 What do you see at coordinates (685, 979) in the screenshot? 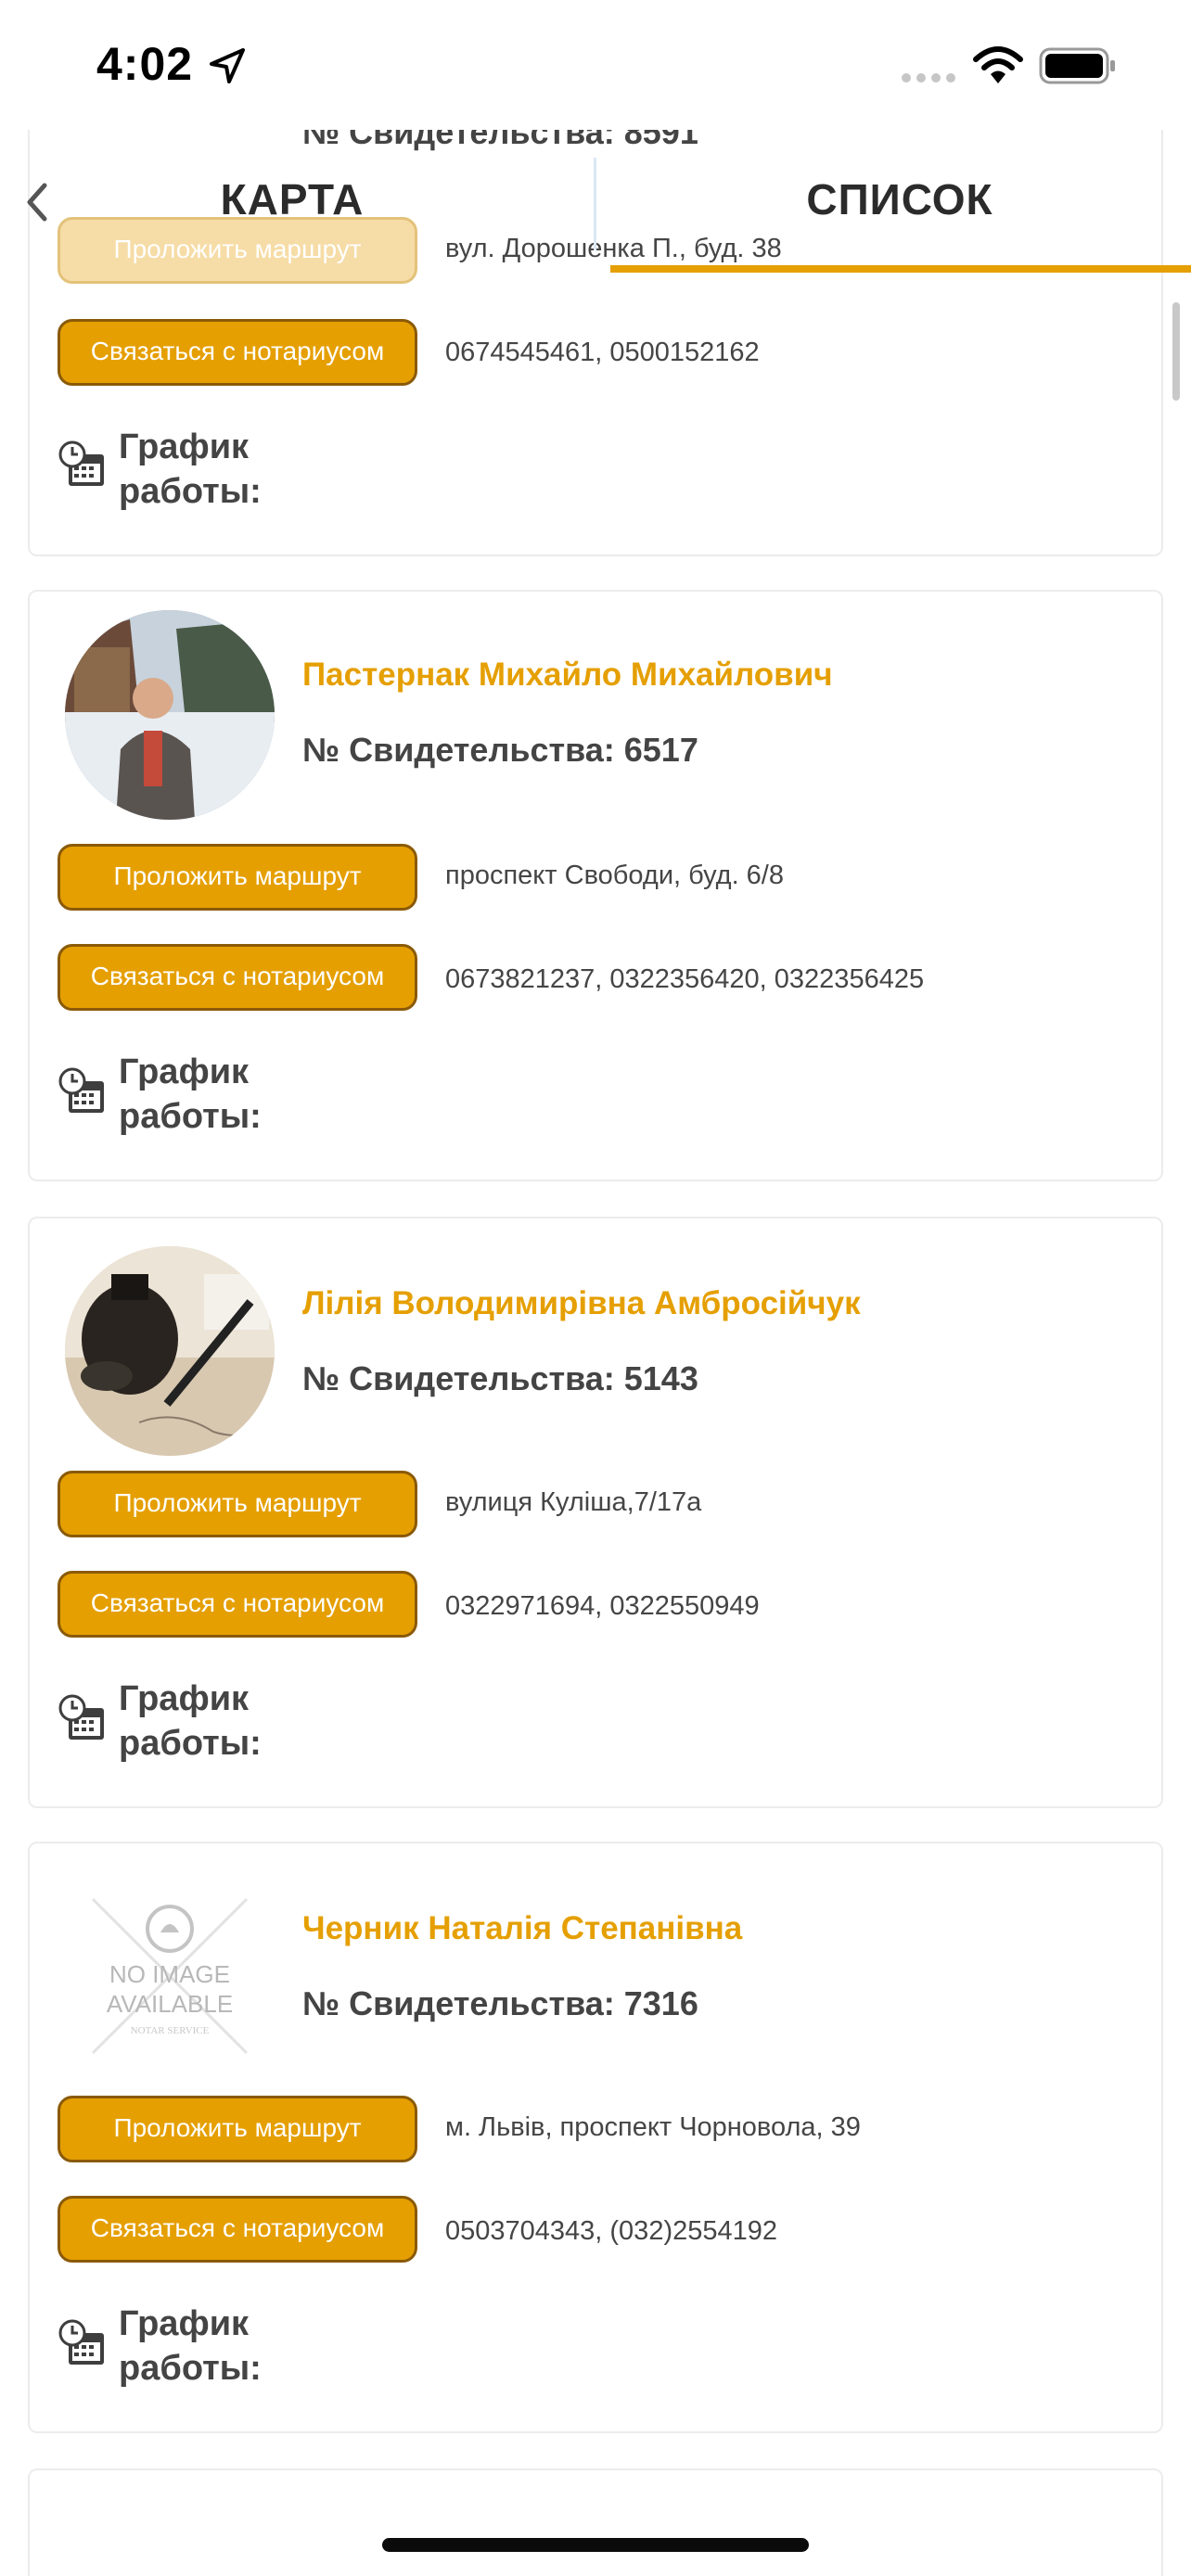
I see `phone-numbers: 0673821237, 0322356420, 0322356425` at bounding box center [685, 979].